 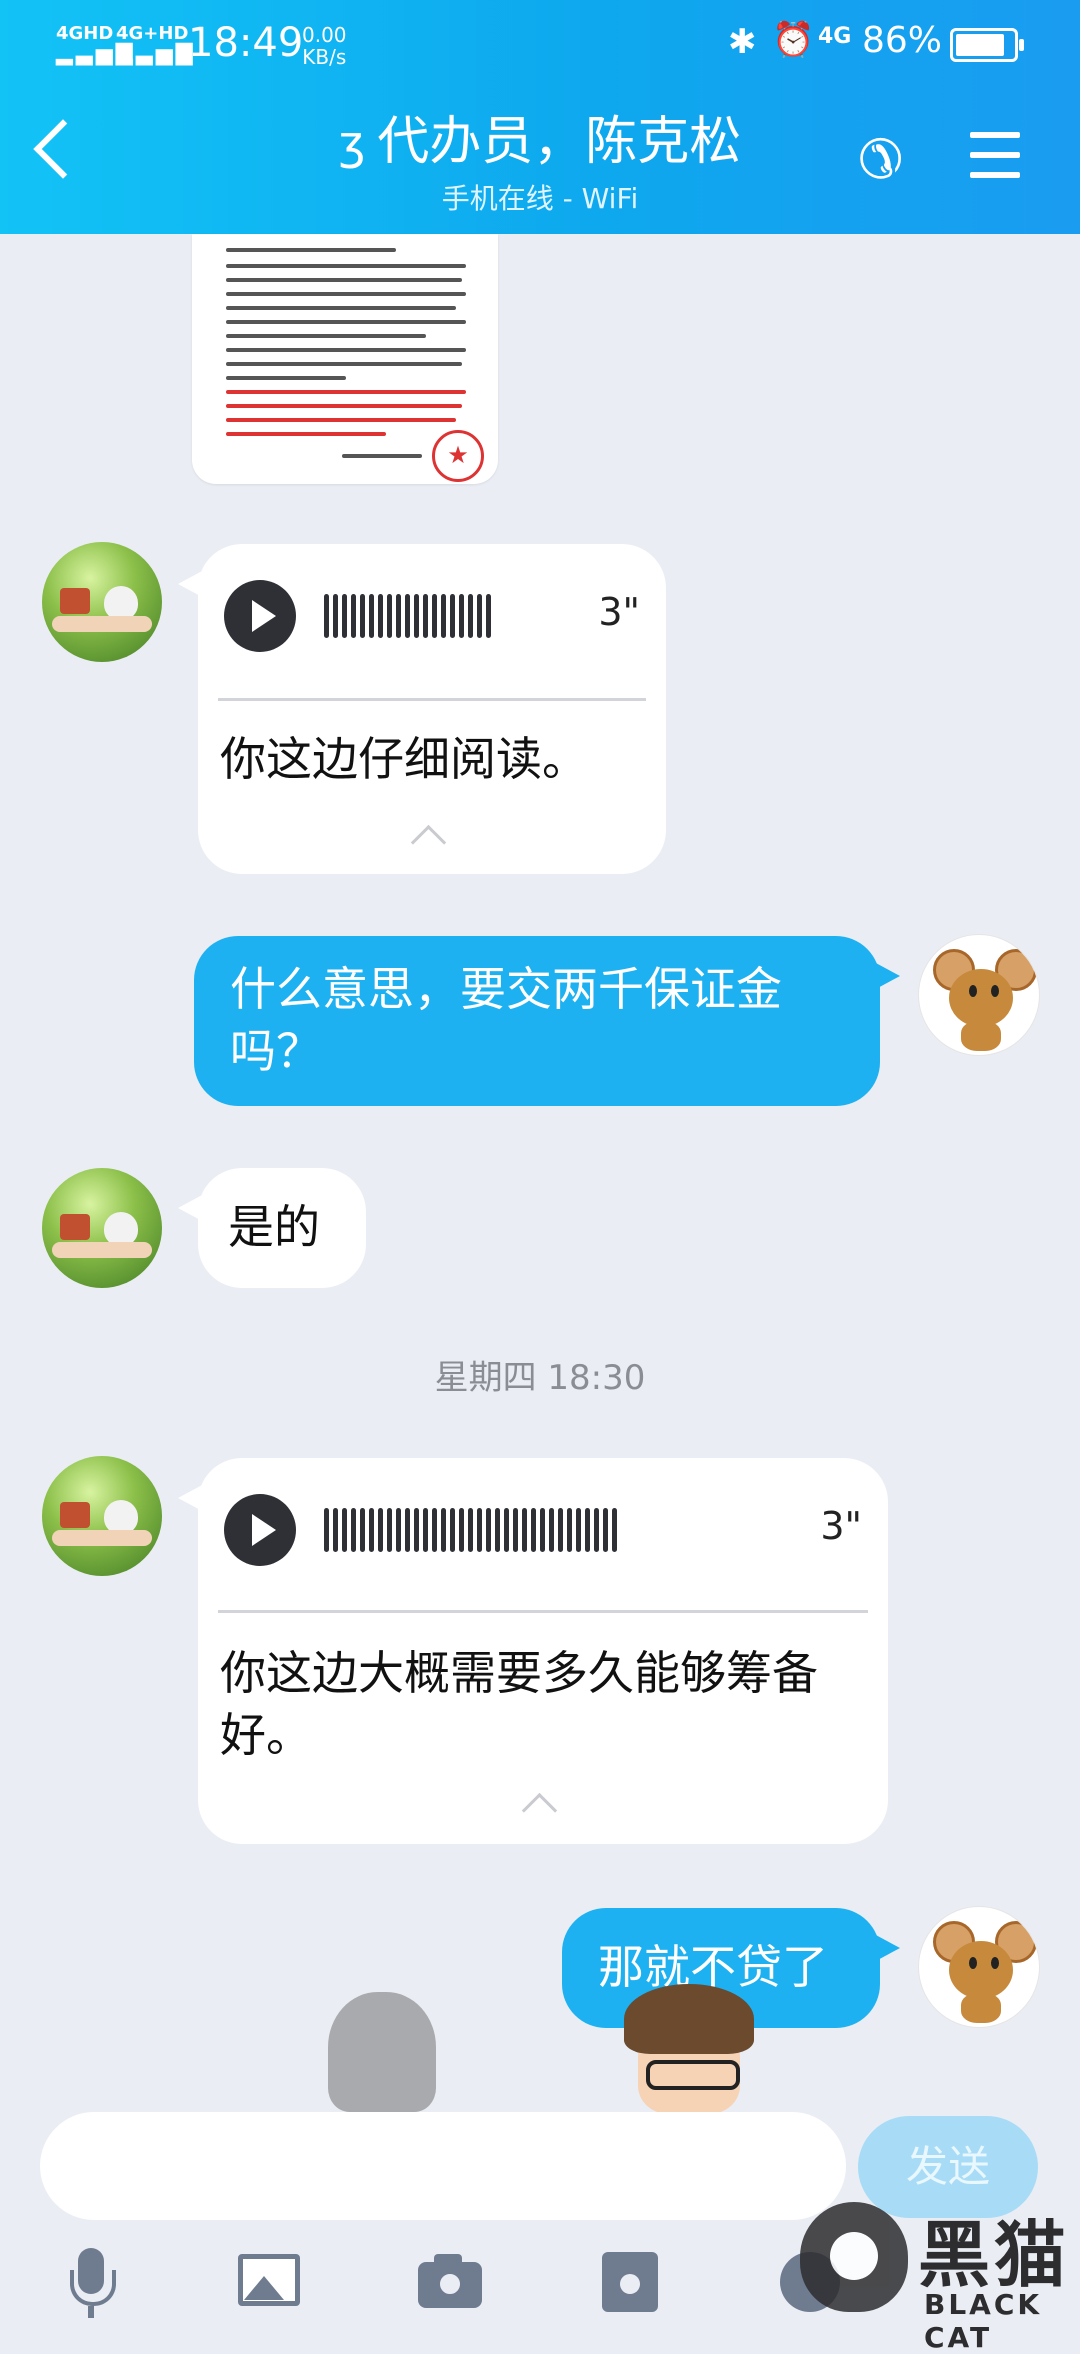 What do you see at coordinates (994, 2255) in the screenshot?
I see `watermark-text-cn: 黑猫` at bounding box center [994, 2255].